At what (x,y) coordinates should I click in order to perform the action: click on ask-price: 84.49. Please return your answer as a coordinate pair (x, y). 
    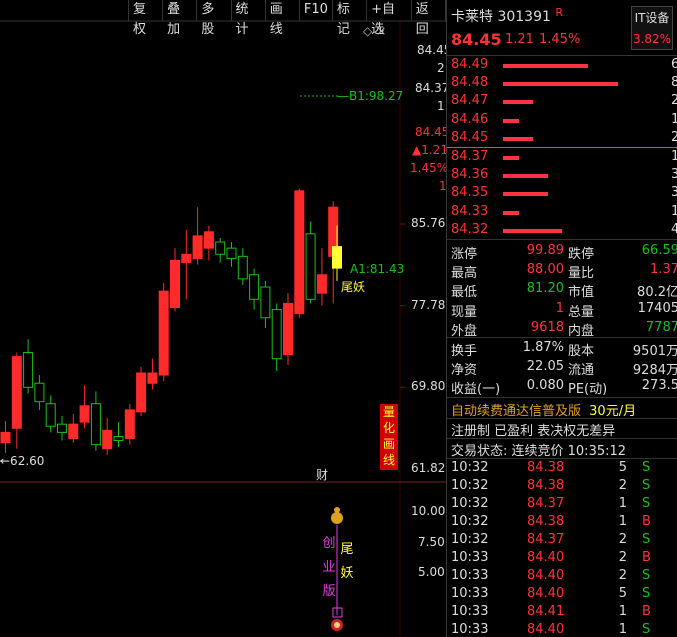
    Looking at the image, I should click on (470, 64).